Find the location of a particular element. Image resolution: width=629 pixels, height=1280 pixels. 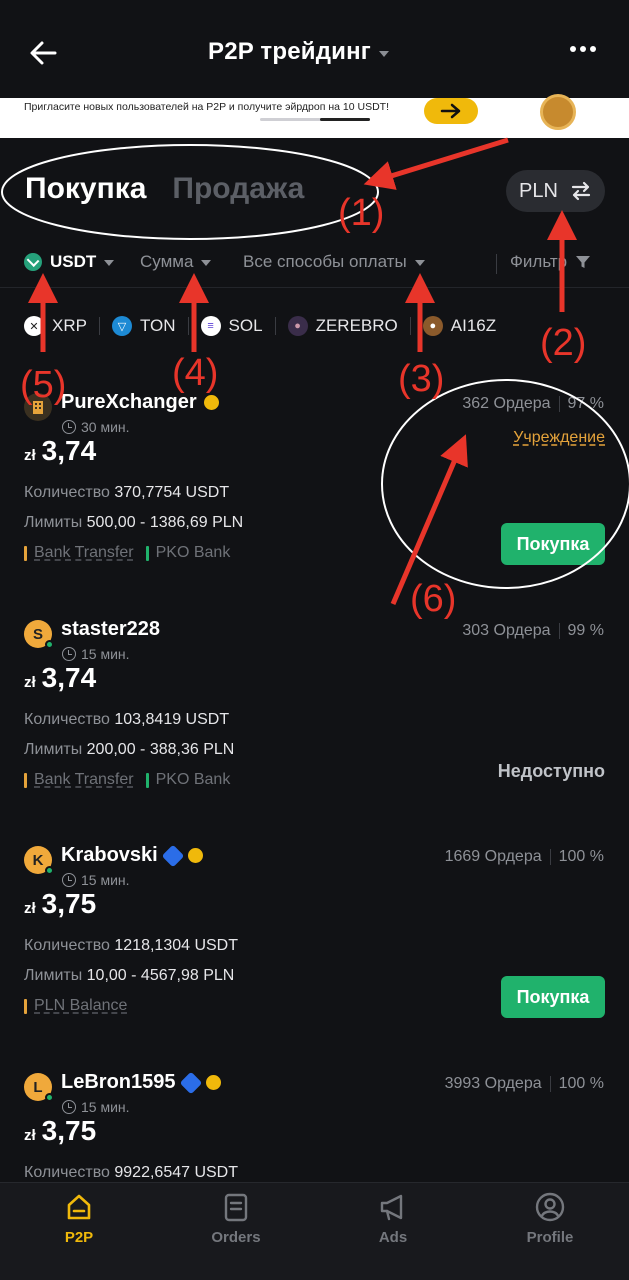

annotation-arrow is located at coordinates (436, 163).